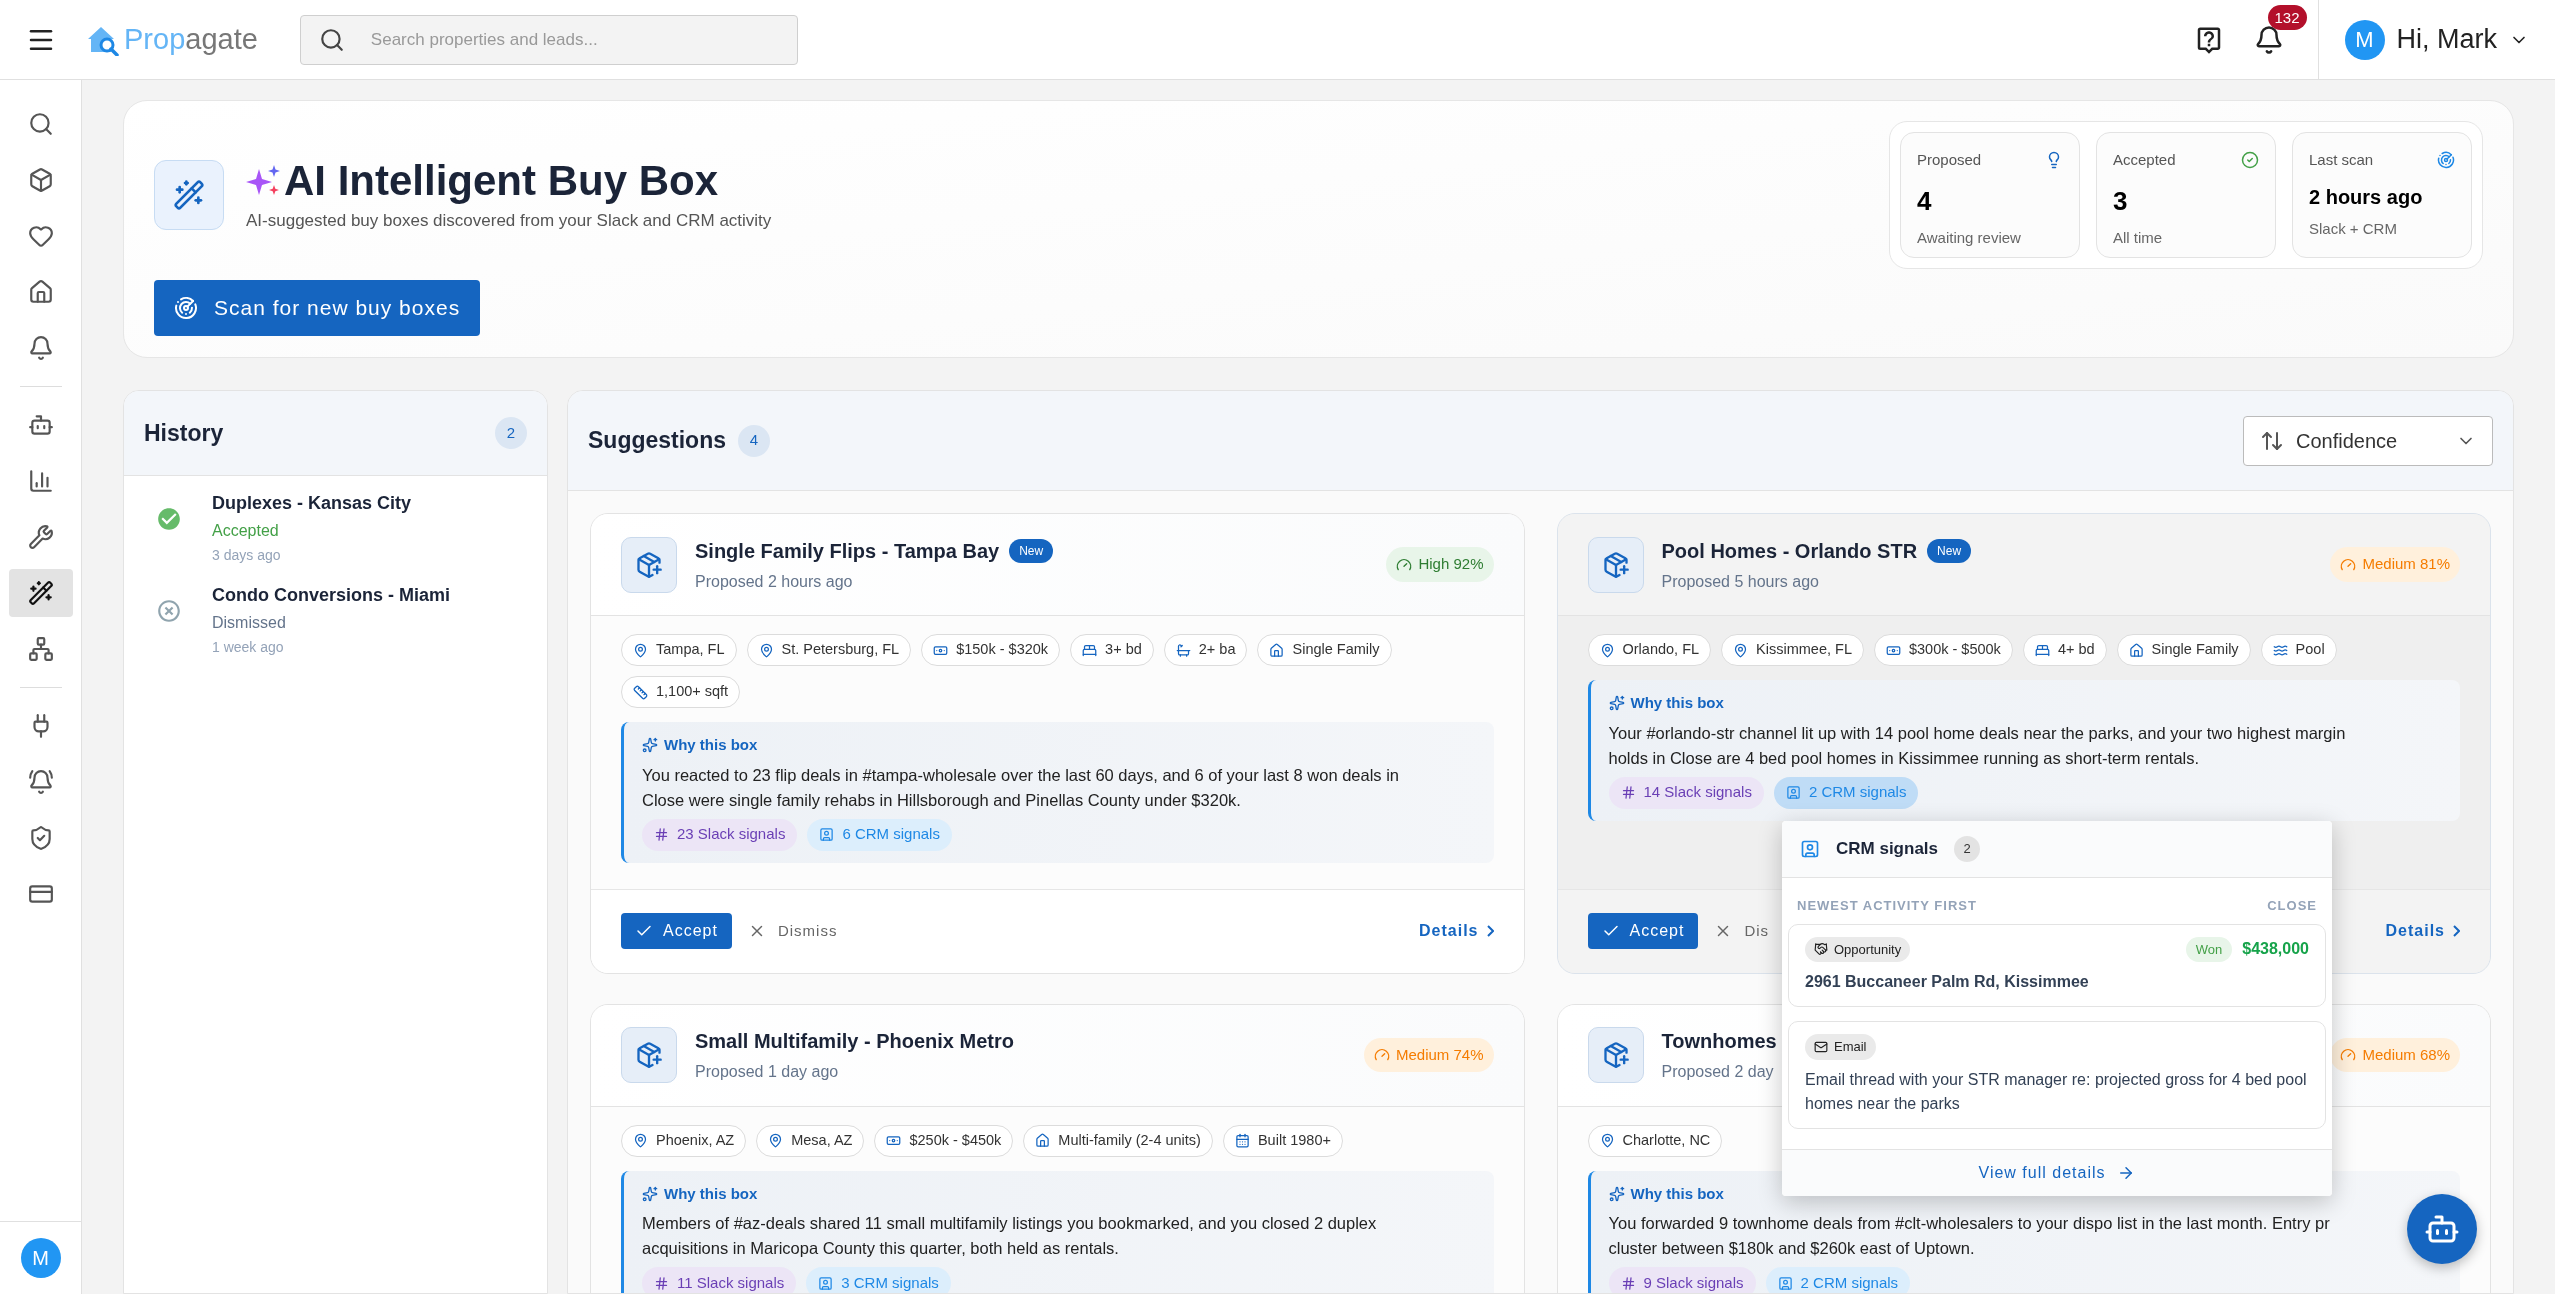 This screenshot has width=2555, height=1294. Describe the element at coordinates (40, 180) in the screenshot. I see `cube-icon` at that location.